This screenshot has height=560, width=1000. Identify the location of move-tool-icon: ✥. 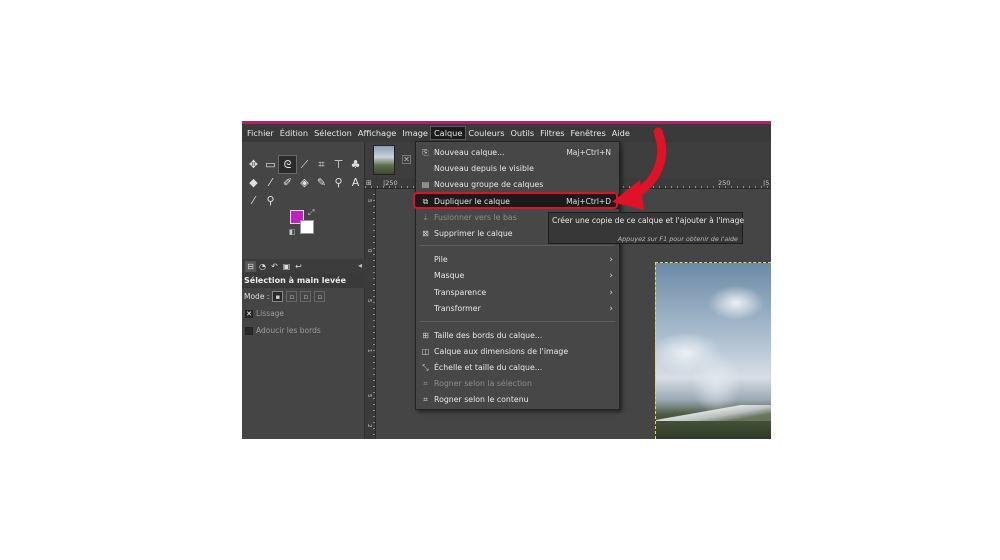
(253, 164).